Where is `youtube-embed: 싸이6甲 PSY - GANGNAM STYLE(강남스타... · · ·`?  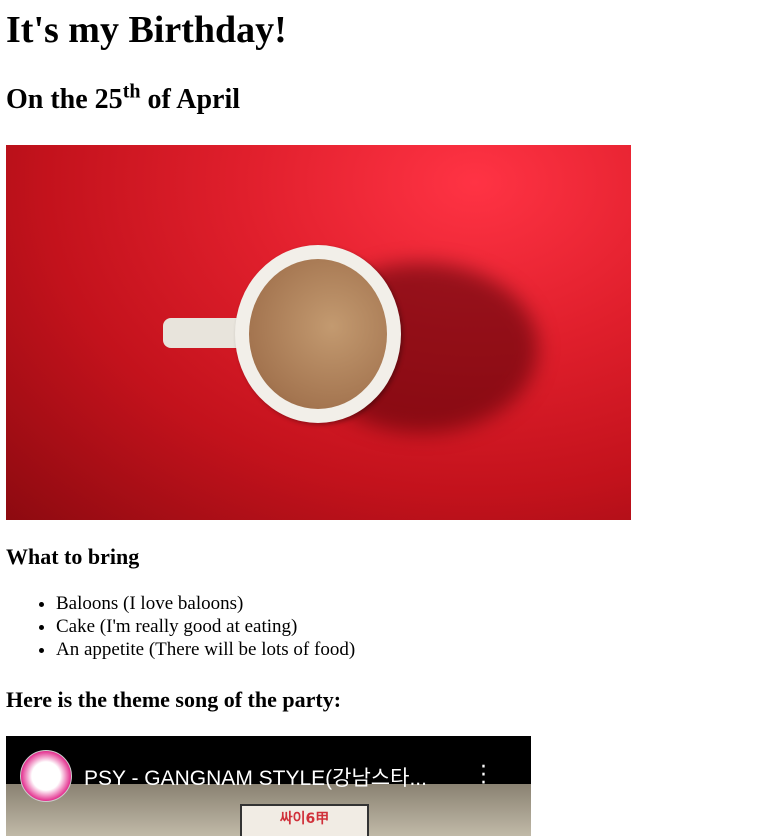
youtube-embed: 싸이6甲 PSY - GANGNAM STYLE(강남스타... · · · is located at coordinates (268, 786).